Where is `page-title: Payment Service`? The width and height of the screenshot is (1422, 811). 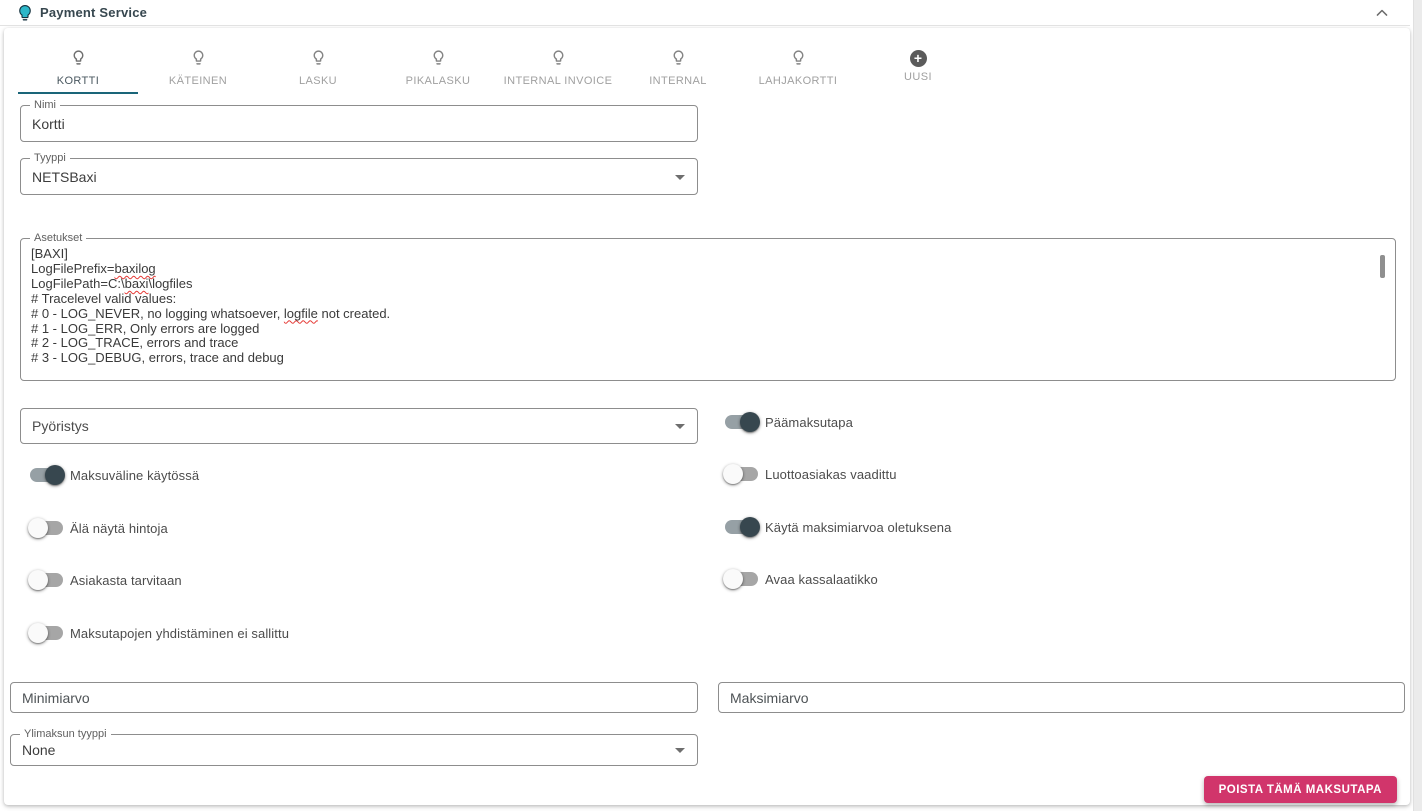
page-title: Payment Service is located at coordinates (94, 12).